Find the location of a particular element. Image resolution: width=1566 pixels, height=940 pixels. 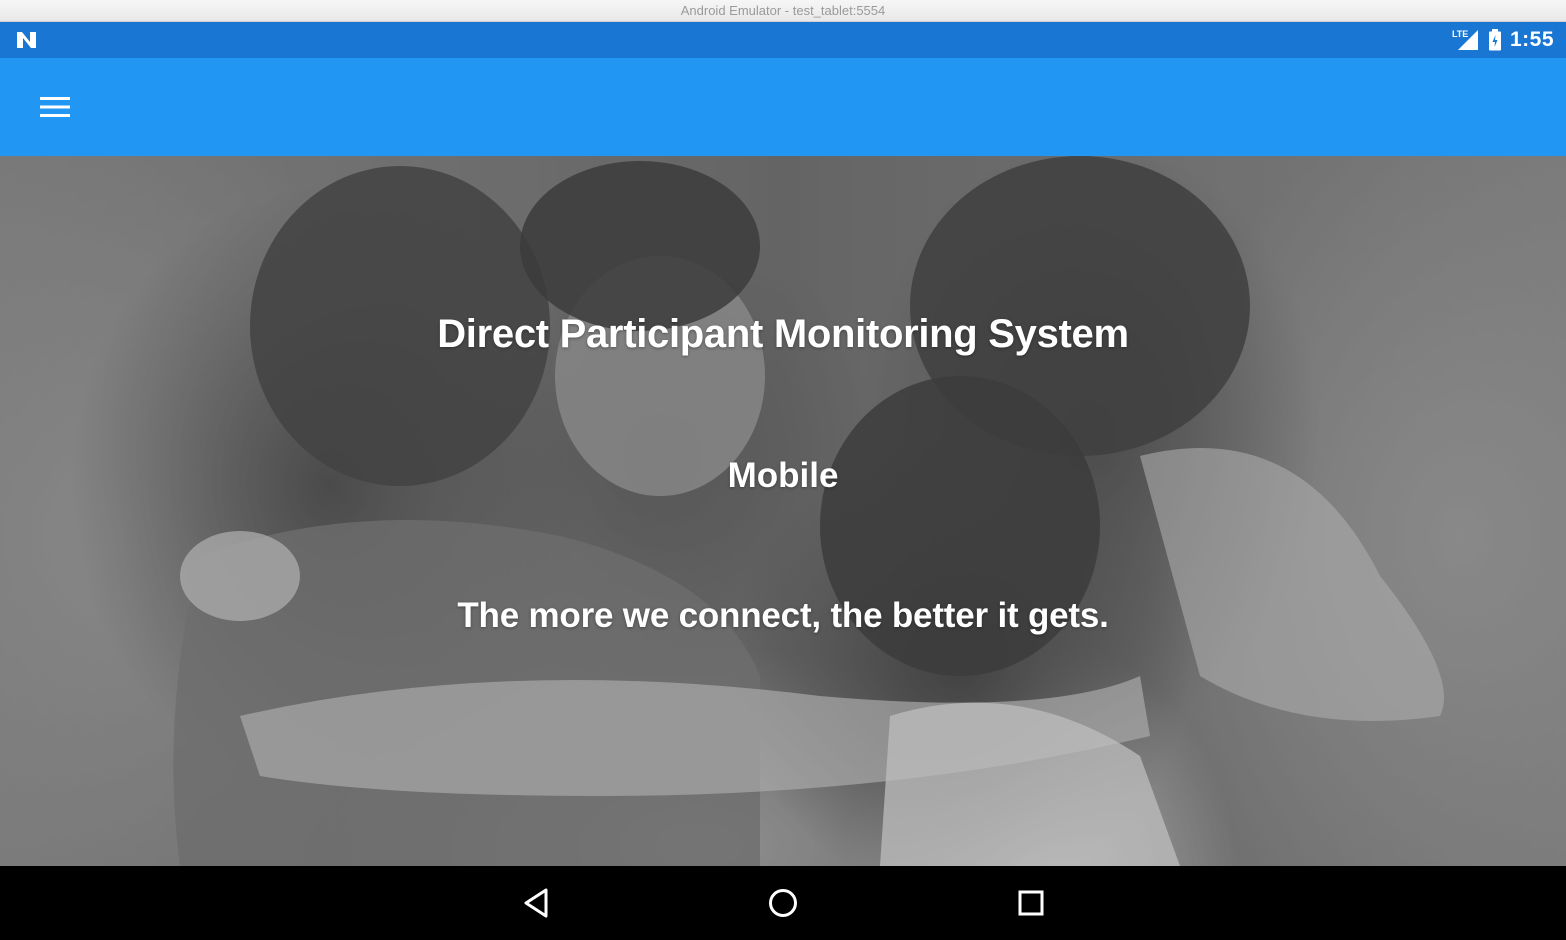

status-icons: LTE 1:55 is located at coordinates (1503, 40).